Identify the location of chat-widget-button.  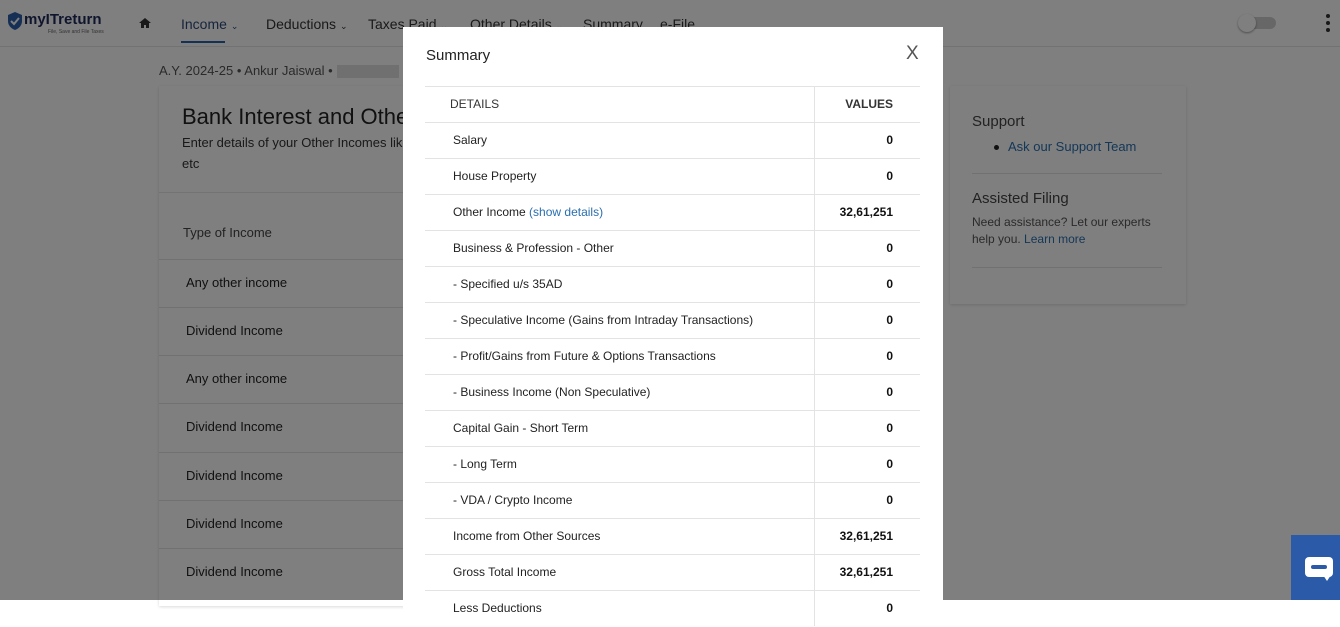
(1315, 567).